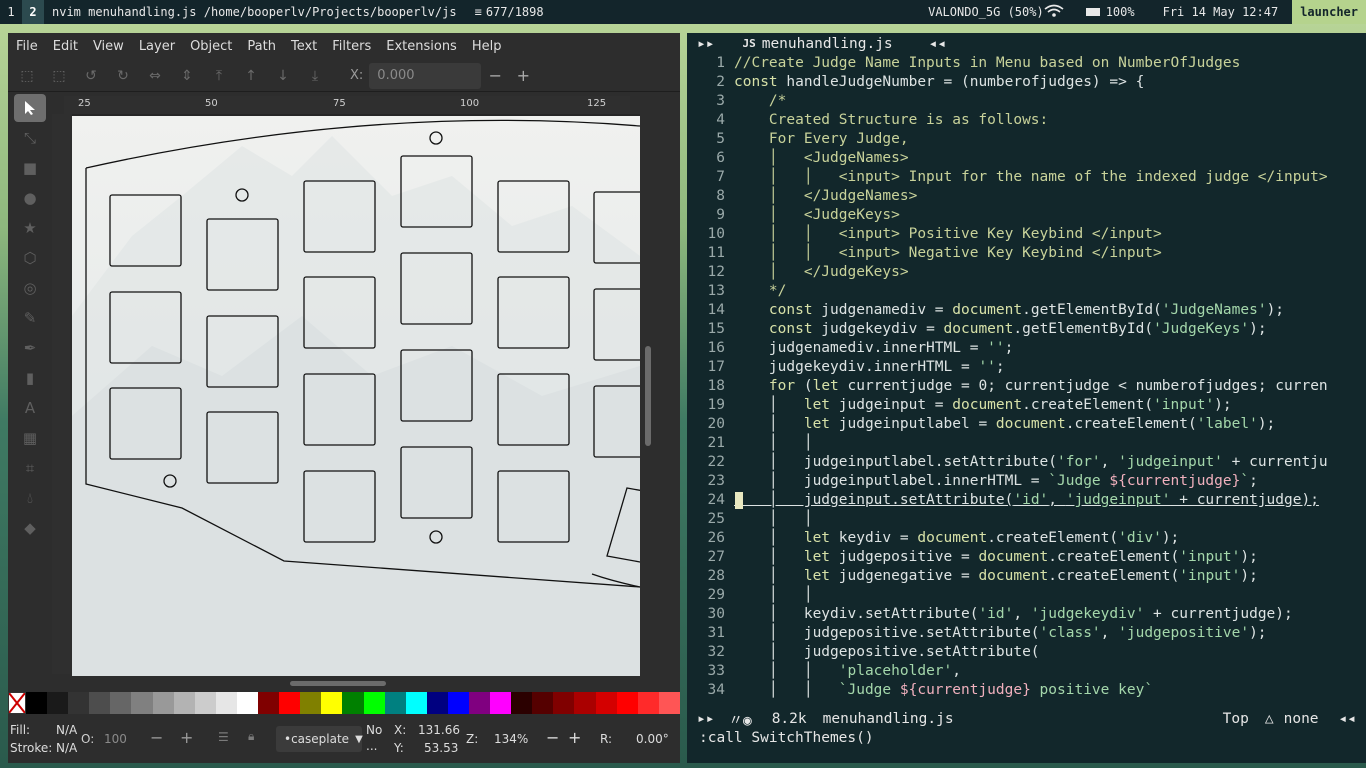 The height and width of the screenshot is (768, 1366). What do you see at coordinates (11, 12) in the screenshot?
I see `workspace-1: 1` at bounding box center [11, 12].